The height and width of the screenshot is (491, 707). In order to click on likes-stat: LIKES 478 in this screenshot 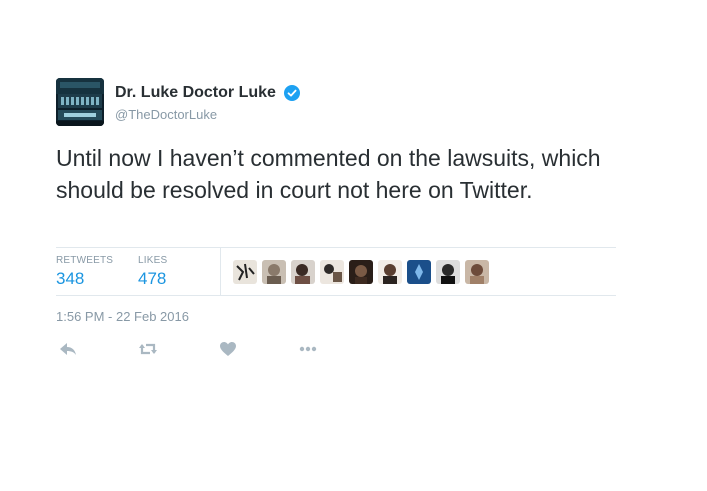, I will do `click(152, 272)`.